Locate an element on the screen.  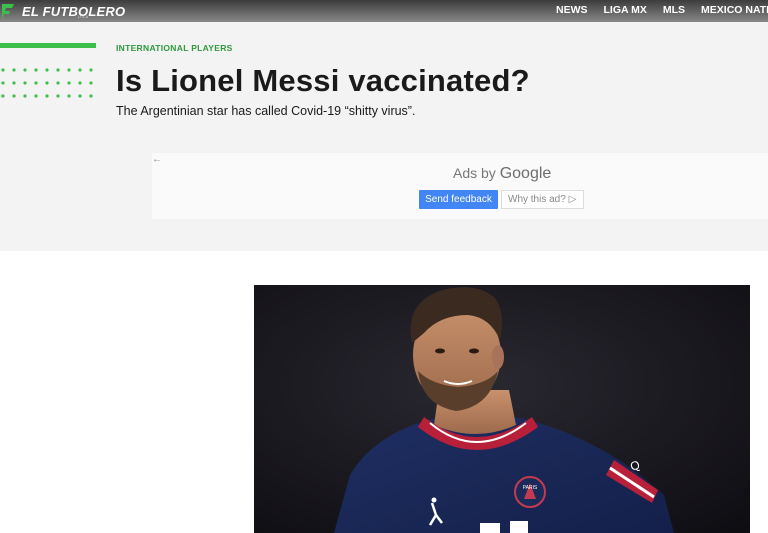
jersey-badge-text: PARIS is located at coordinates (530, 488).